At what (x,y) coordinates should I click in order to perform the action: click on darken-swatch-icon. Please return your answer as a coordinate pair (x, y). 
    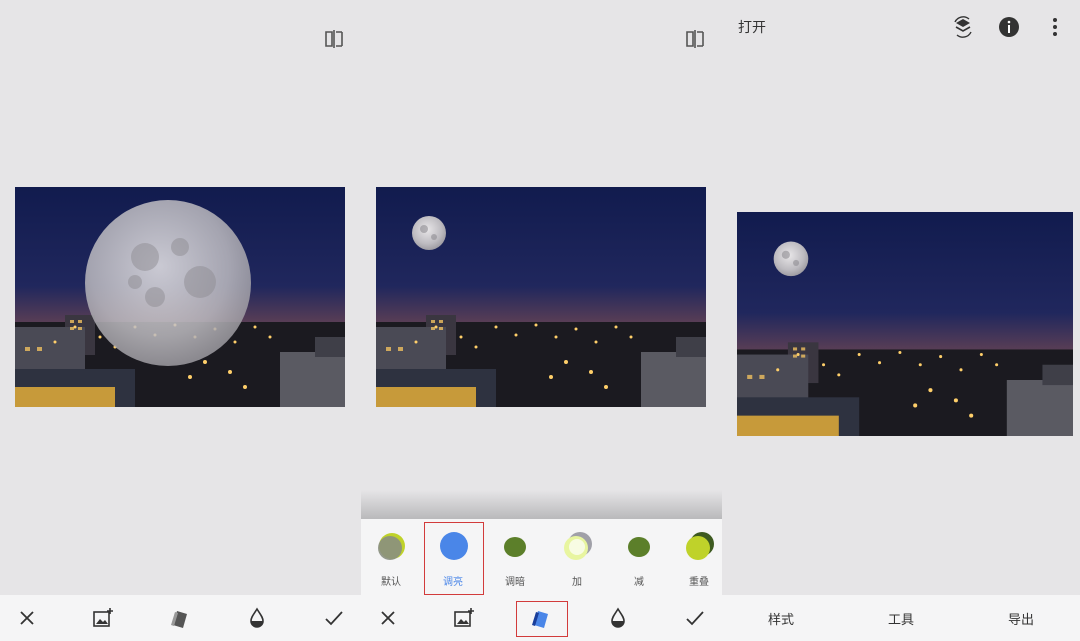
    Looking at the image, I should click on (515, 547).